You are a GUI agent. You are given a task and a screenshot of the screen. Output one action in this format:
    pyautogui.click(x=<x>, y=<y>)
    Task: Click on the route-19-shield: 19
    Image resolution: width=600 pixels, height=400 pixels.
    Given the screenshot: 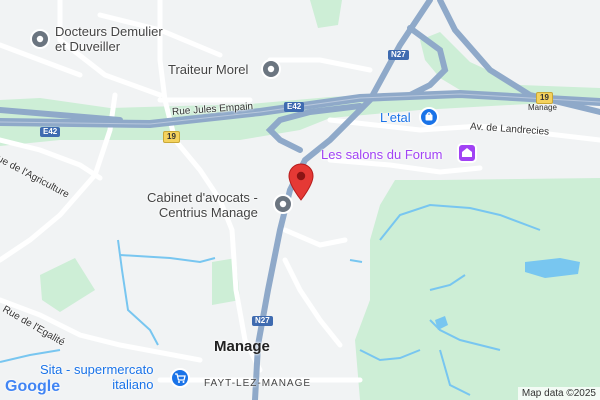 What is the action you would take?
    pyautogui.click(x=171, y=137)
    